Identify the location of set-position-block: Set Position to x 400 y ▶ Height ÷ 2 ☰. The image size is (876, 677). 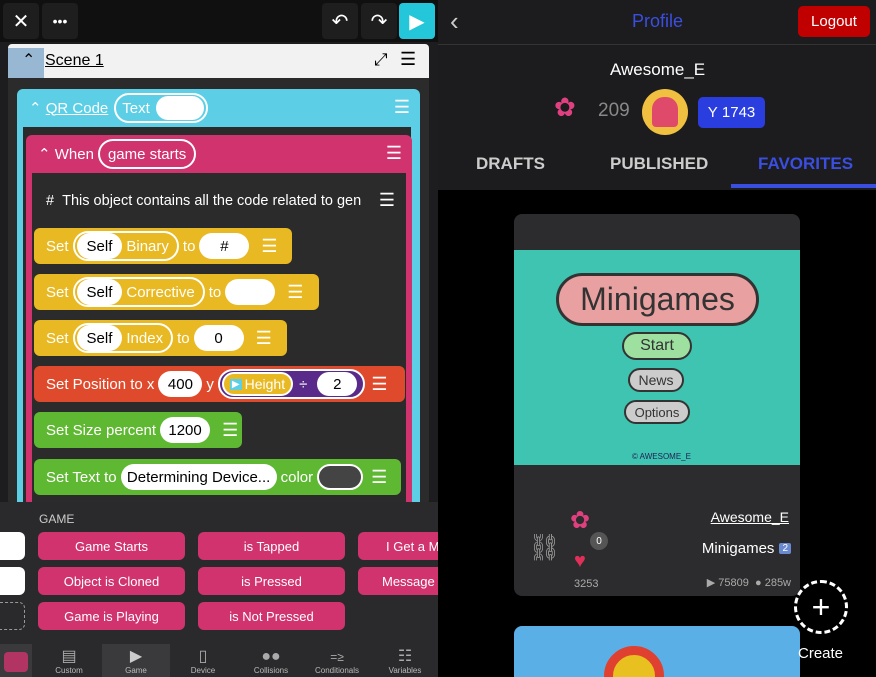
(219, 384).